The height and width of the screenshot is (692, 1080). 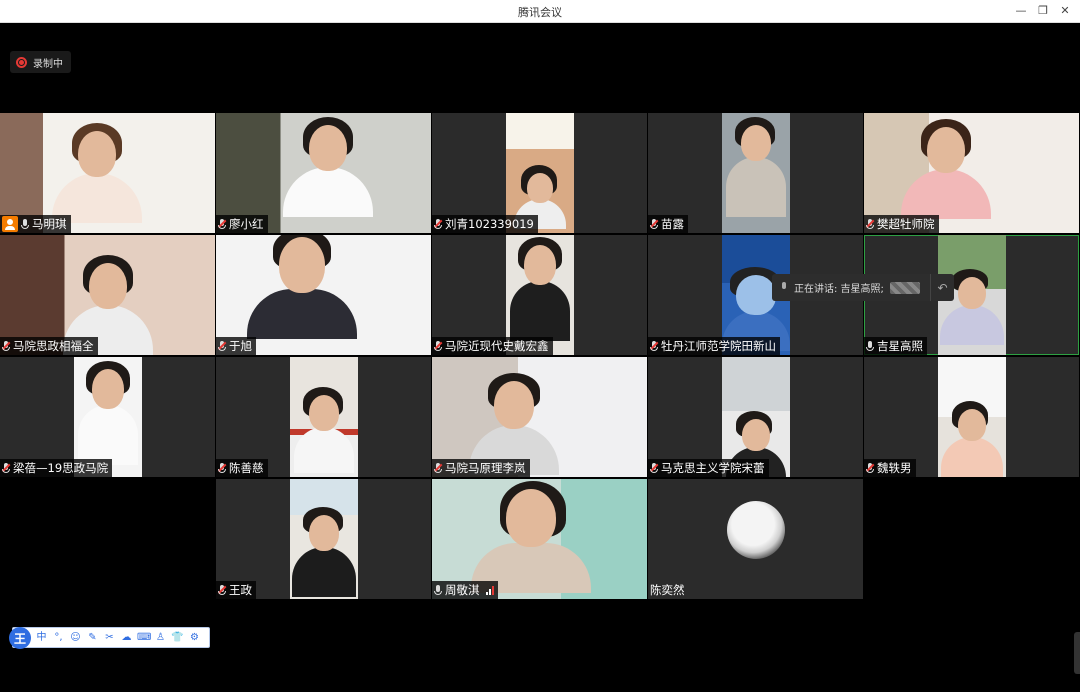 I want to click on name-tag: 周敬淇, so click(x=465, y=590).